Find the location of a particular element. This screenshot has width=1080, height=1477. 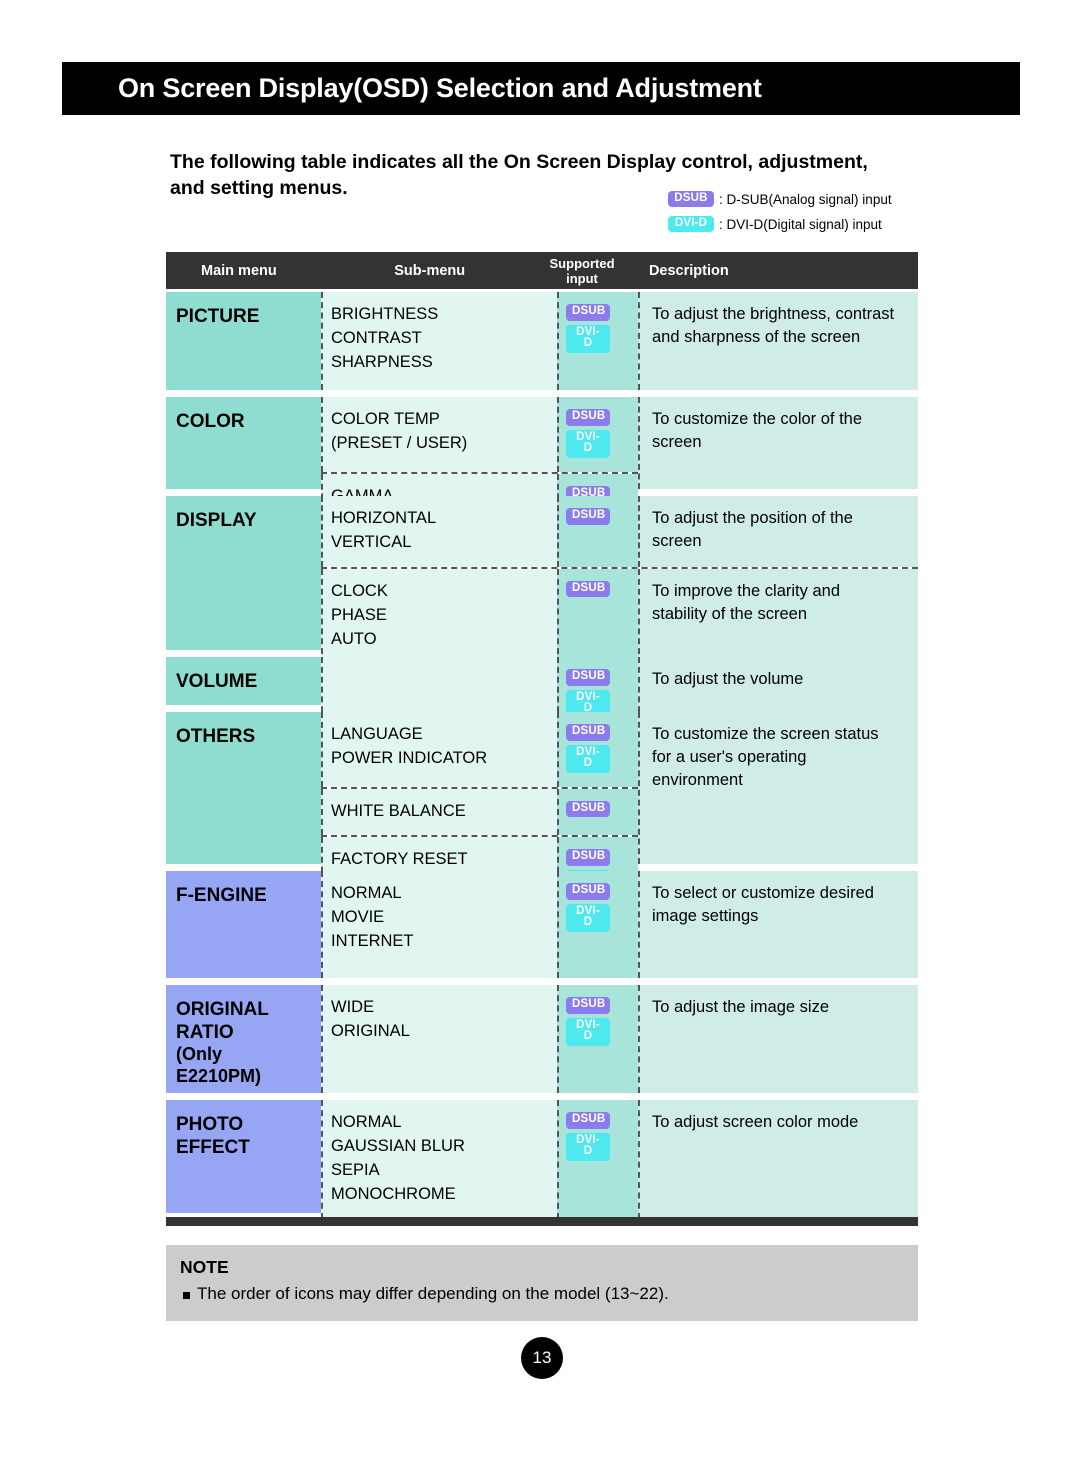

main-menu-label: F-ENGINE is located at coordinates (221, 895).